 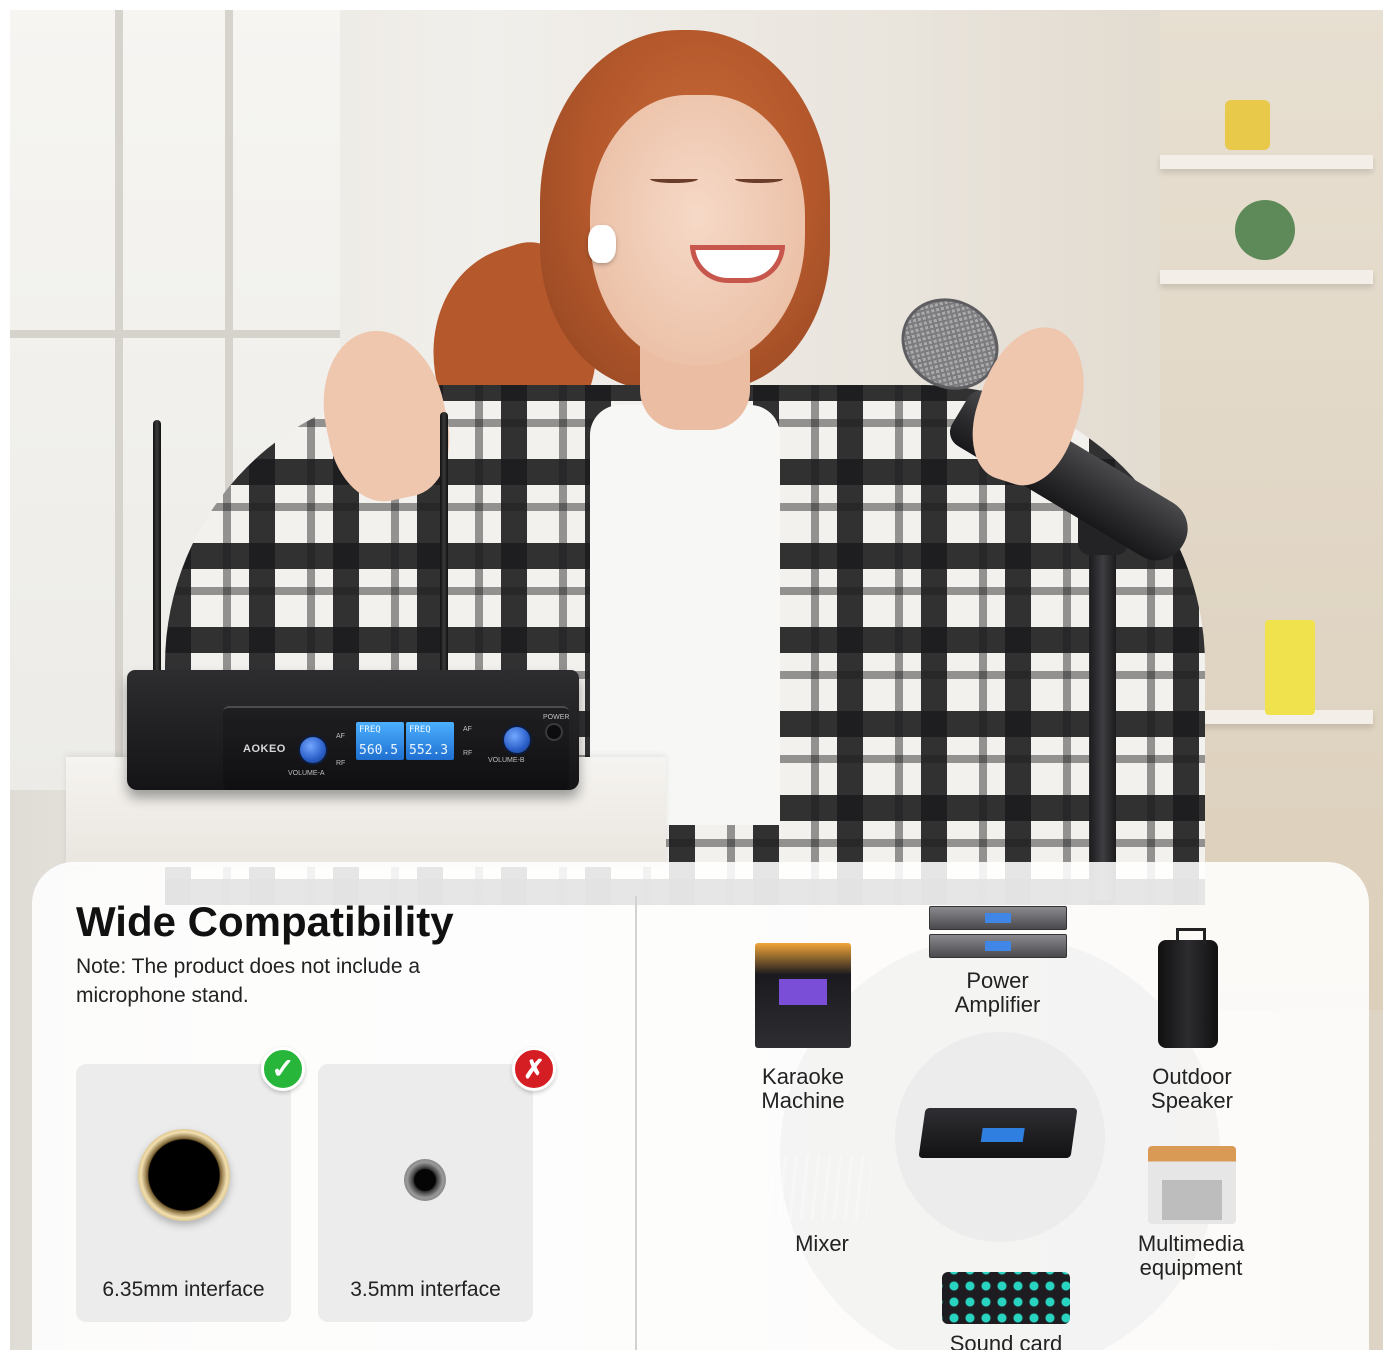 I want to click on device-label-multimedia: Multimedia equipment, so click(x=1191, y=1255).